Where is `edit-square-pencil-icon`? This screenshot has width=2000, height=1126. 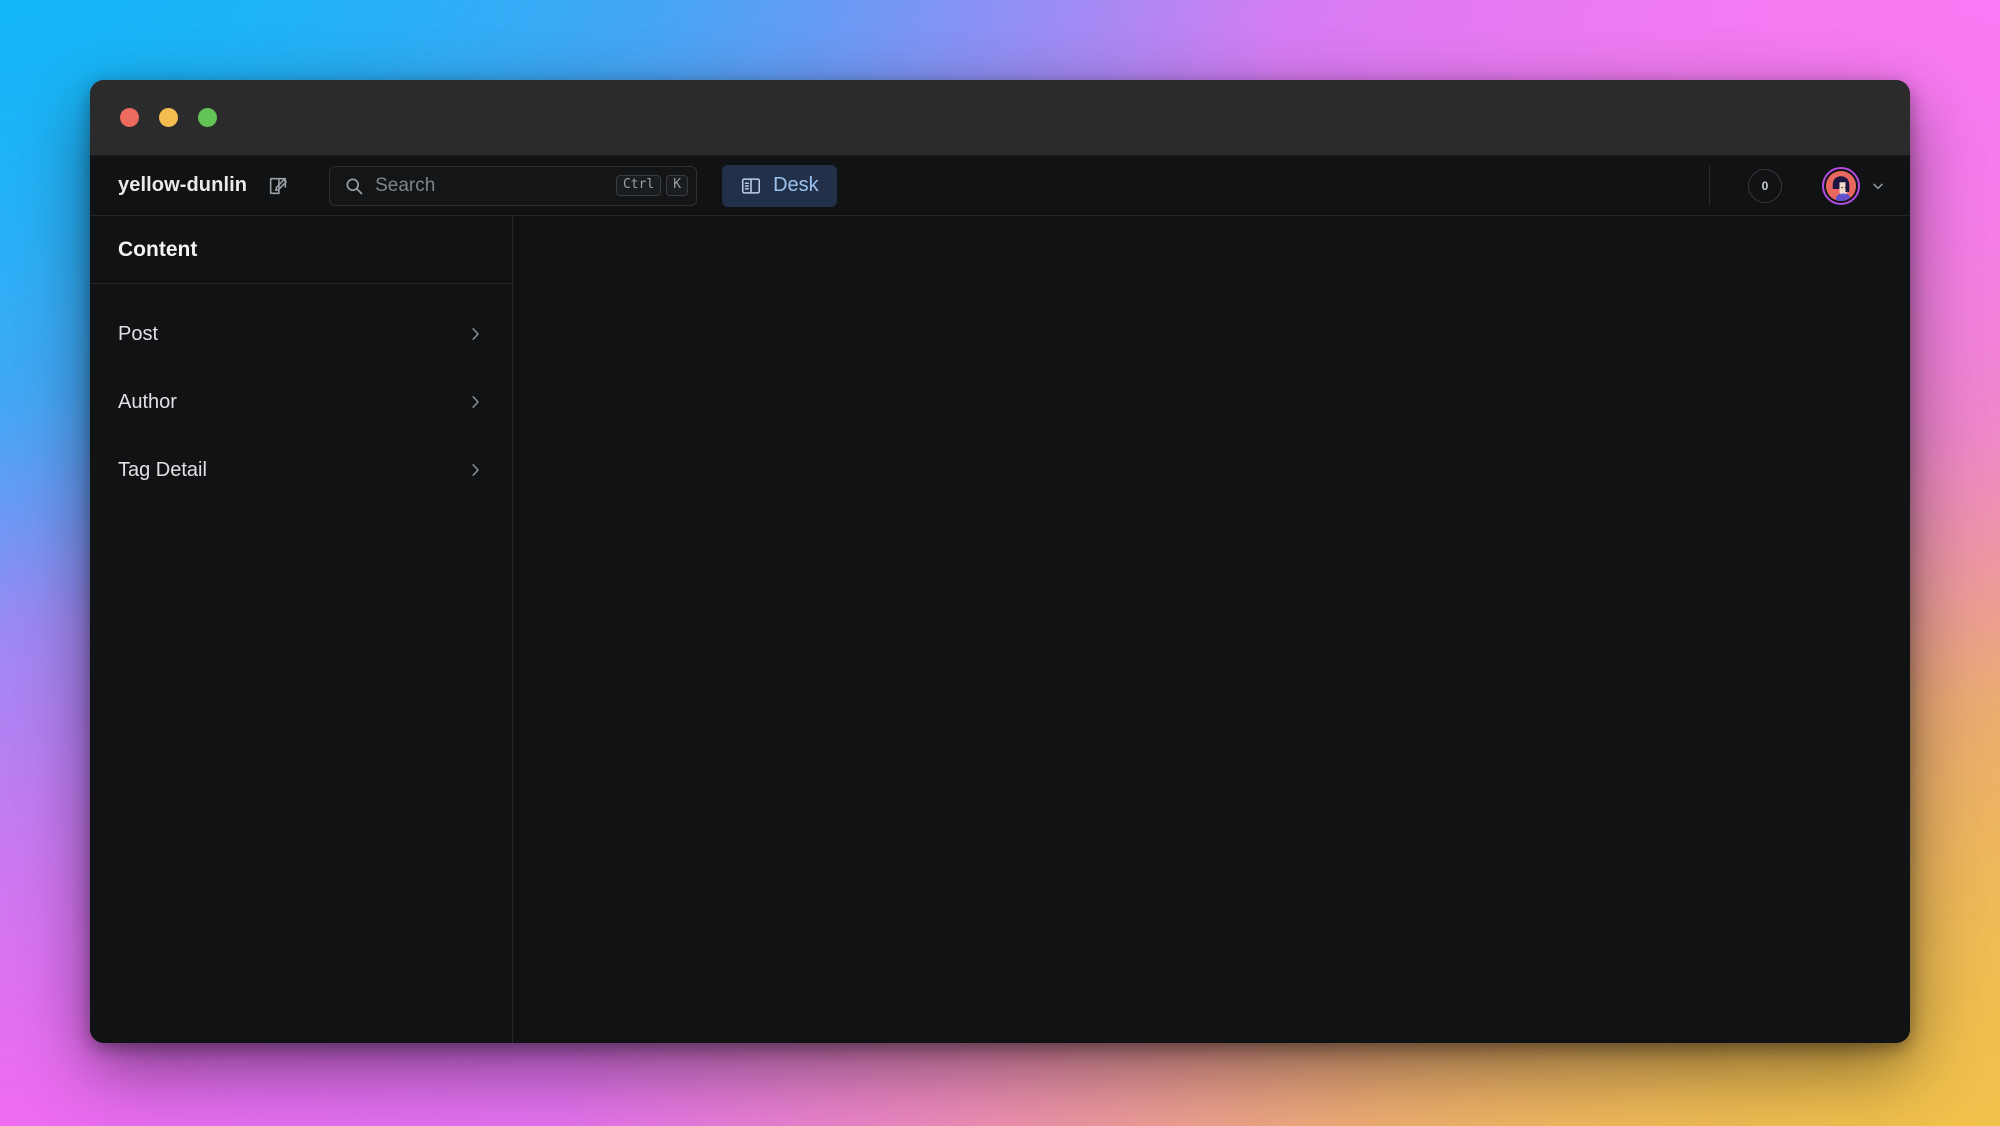
edit-square-pencil-icon is located at coordinates (278, 186).